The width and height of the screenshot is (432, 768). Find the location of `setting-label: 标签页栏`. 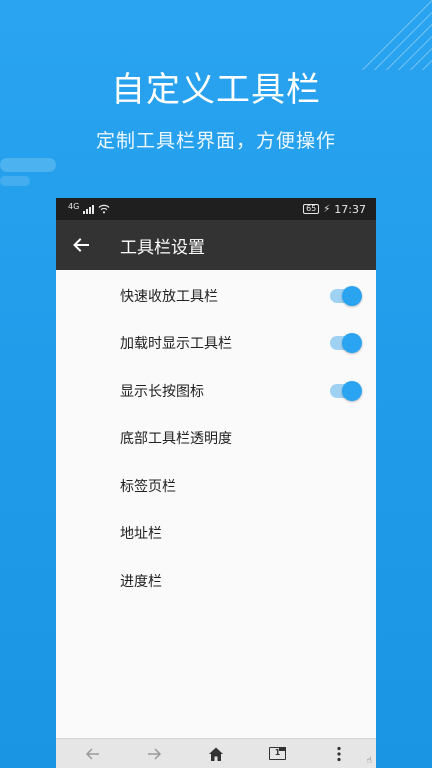

setting-label: 标签页栏 is located at coordinates (148, 486).